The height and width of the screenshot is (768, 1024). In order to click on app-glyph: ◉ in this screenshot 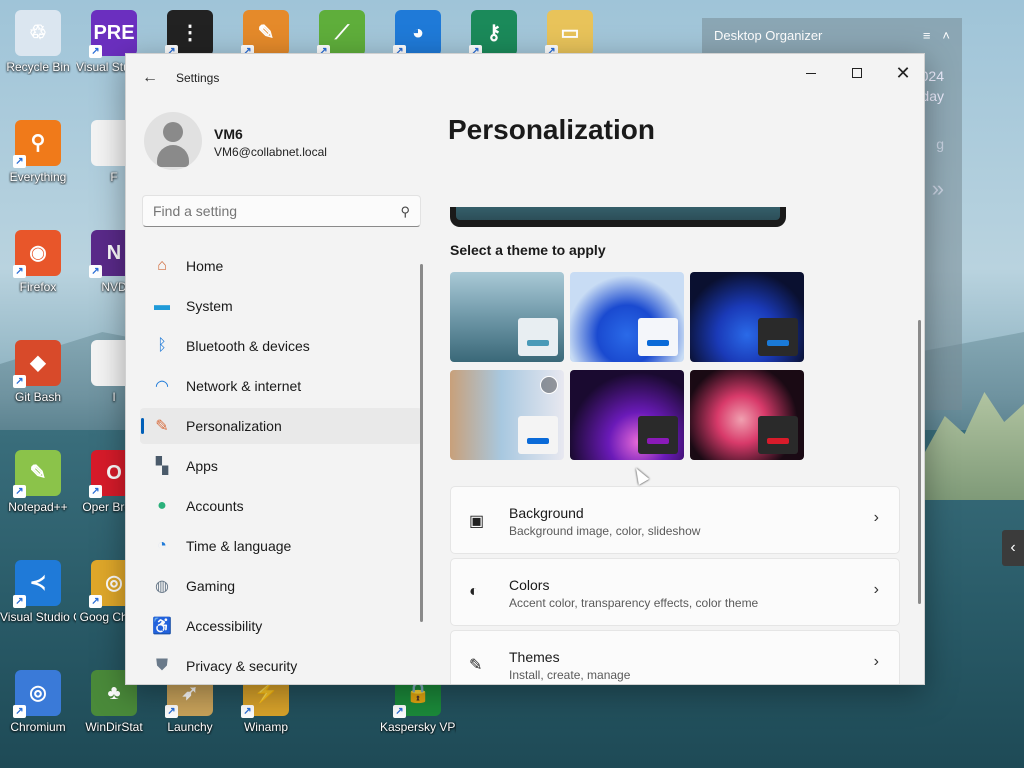, I will do `click(38, 252)`.